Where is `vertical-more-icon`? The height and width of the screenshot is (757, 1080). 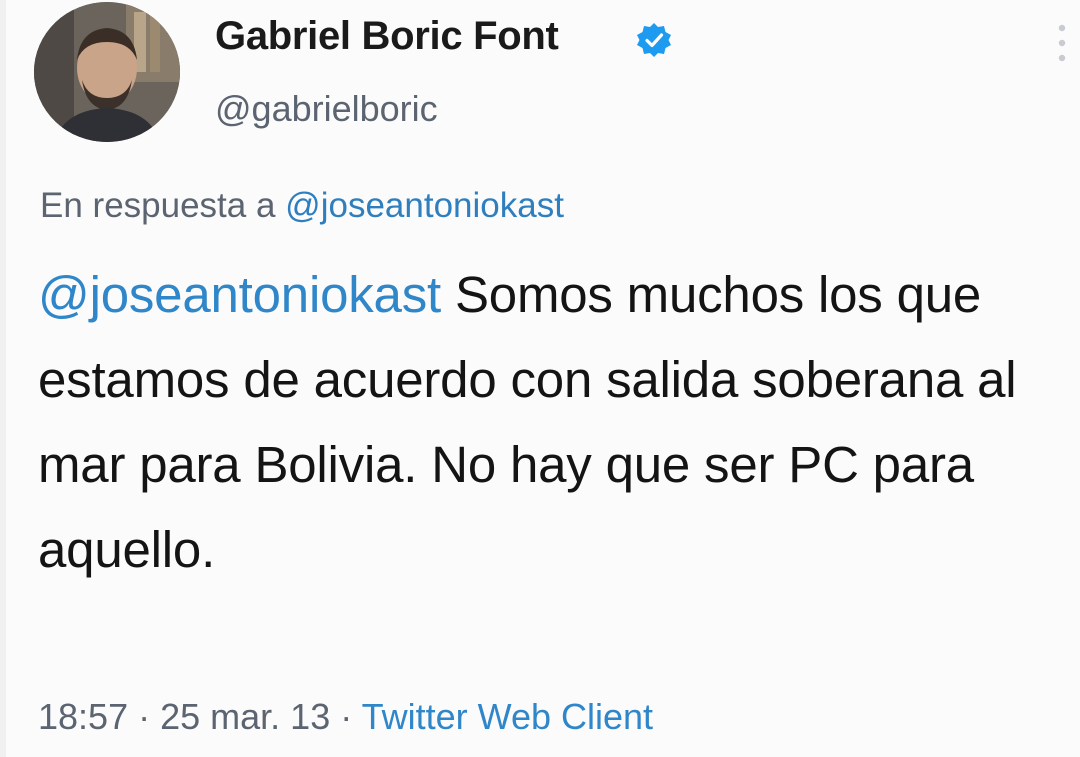 vertical-more-icon is located at coordinates (1062, 43).